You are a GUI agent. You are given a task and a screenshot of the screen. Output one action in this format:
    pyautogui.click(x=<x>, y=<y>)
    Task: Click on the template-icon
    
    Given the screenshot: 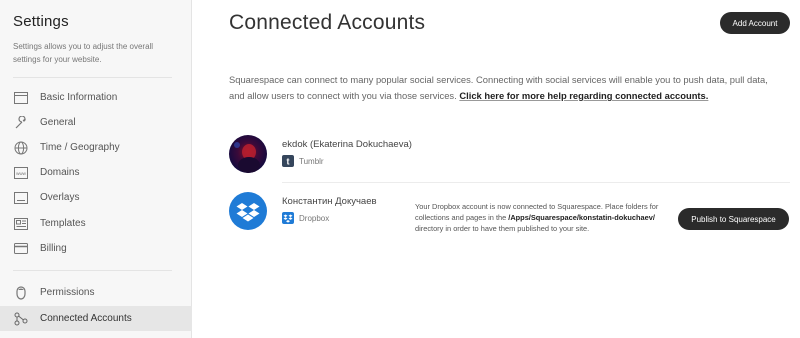 What is the action you would take?
    pyautogui.click(x=20, y=223)
    